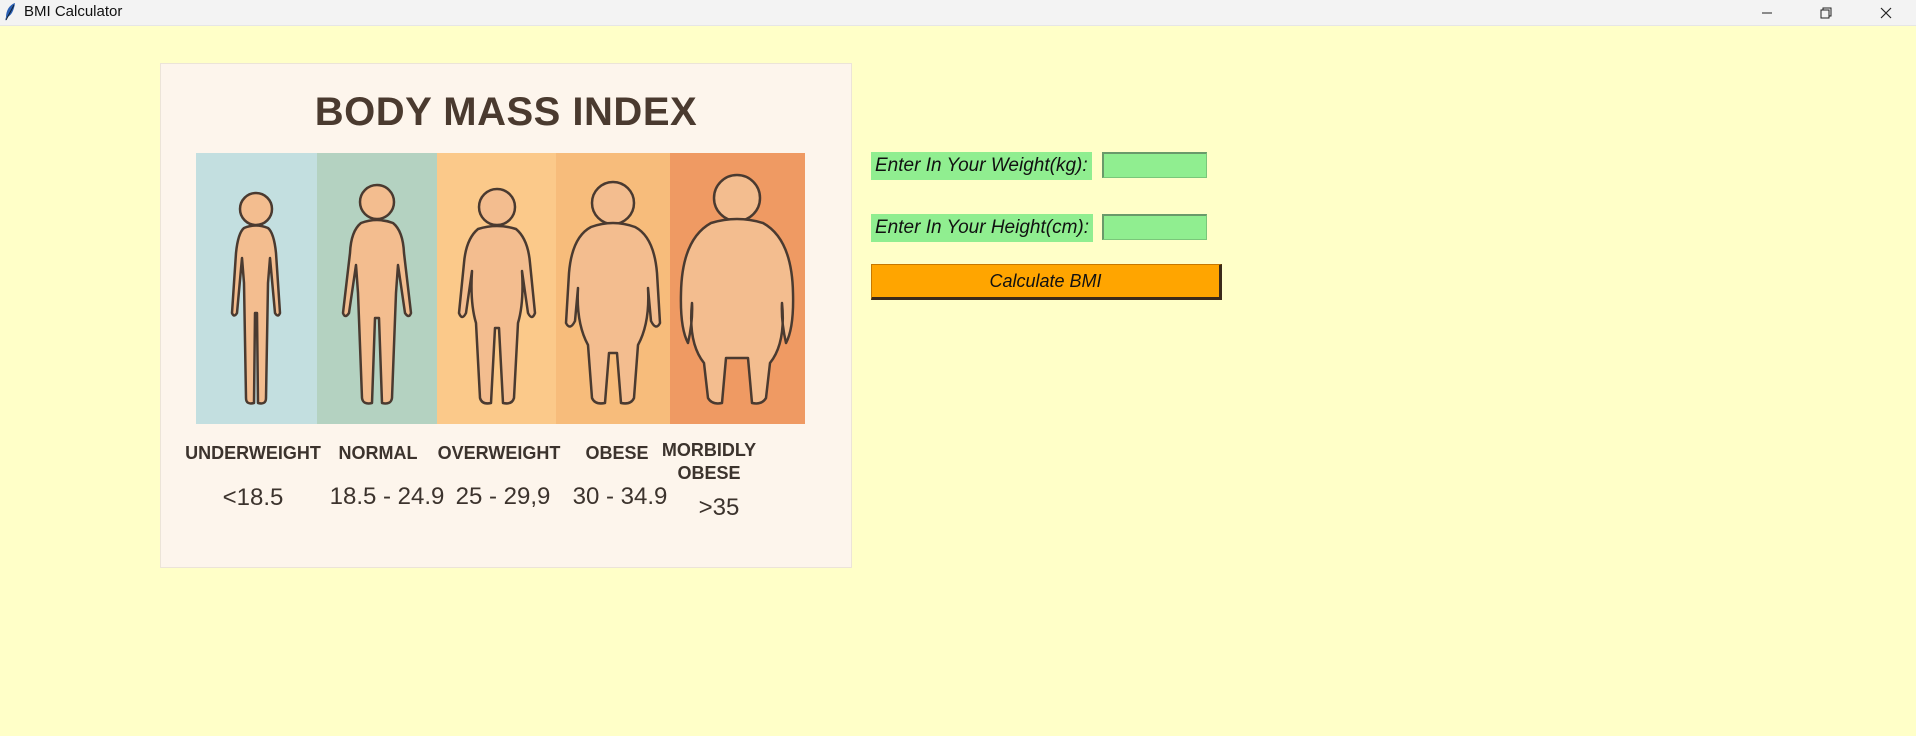 The width and height of the screenshot is (1916, 736). Describe the element at coordinates (256, 298) in the screenshot. I see `figure-underweight` at that location.